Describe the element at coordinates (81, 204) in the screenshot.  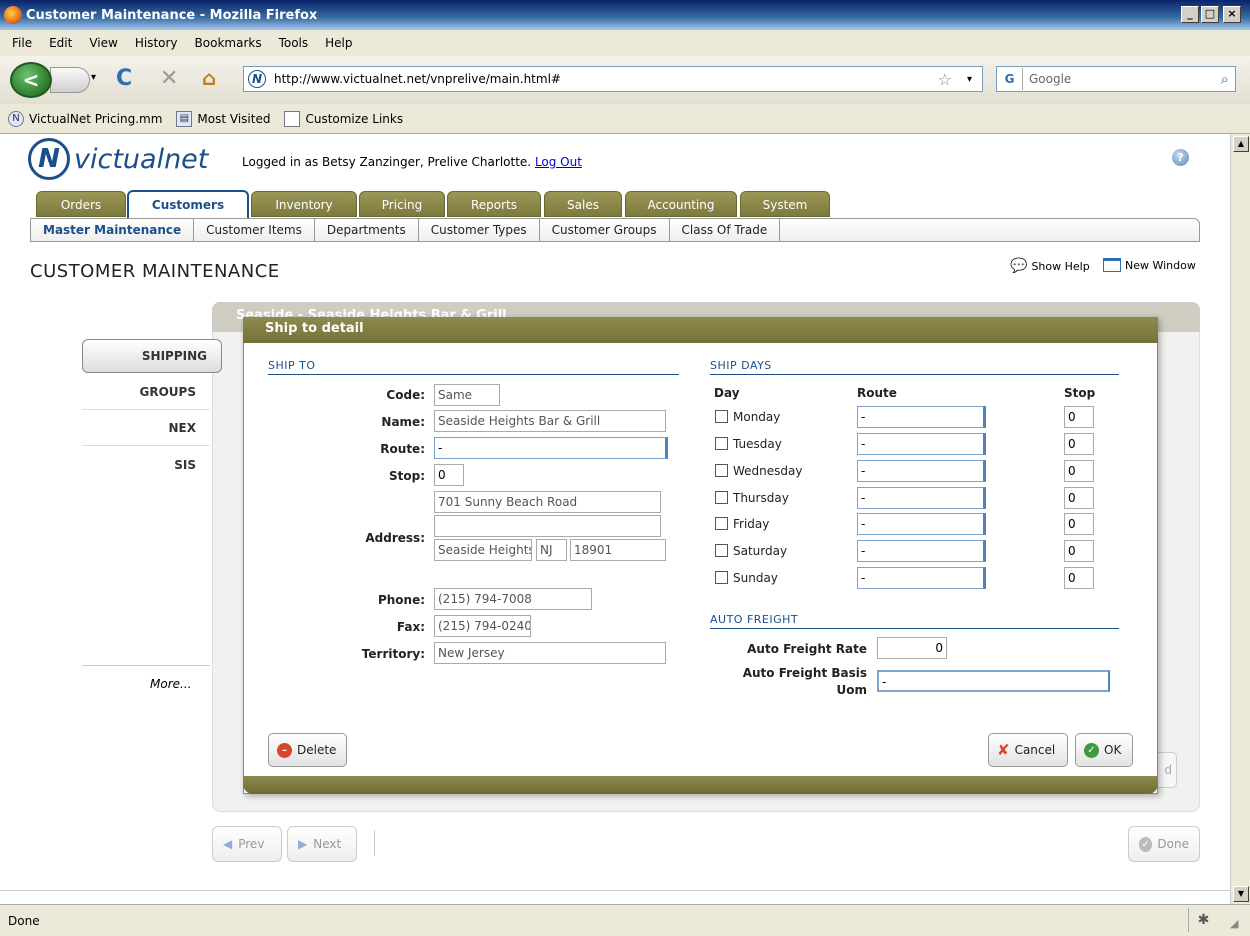
I see `tab-orders: Orders` at that location.